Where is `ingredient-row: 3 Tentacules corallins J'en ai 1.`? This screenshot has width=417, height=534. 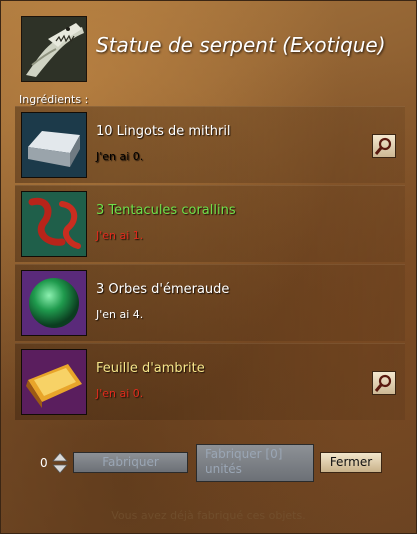
ingredient-row: 3 Tentacules corallins J'en ai 1. is located at coordinates (210, 223).